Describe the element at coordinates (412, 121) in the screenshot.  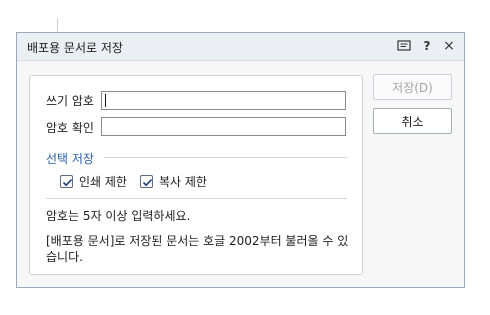
I see `cancel-button: 취소` at that location.